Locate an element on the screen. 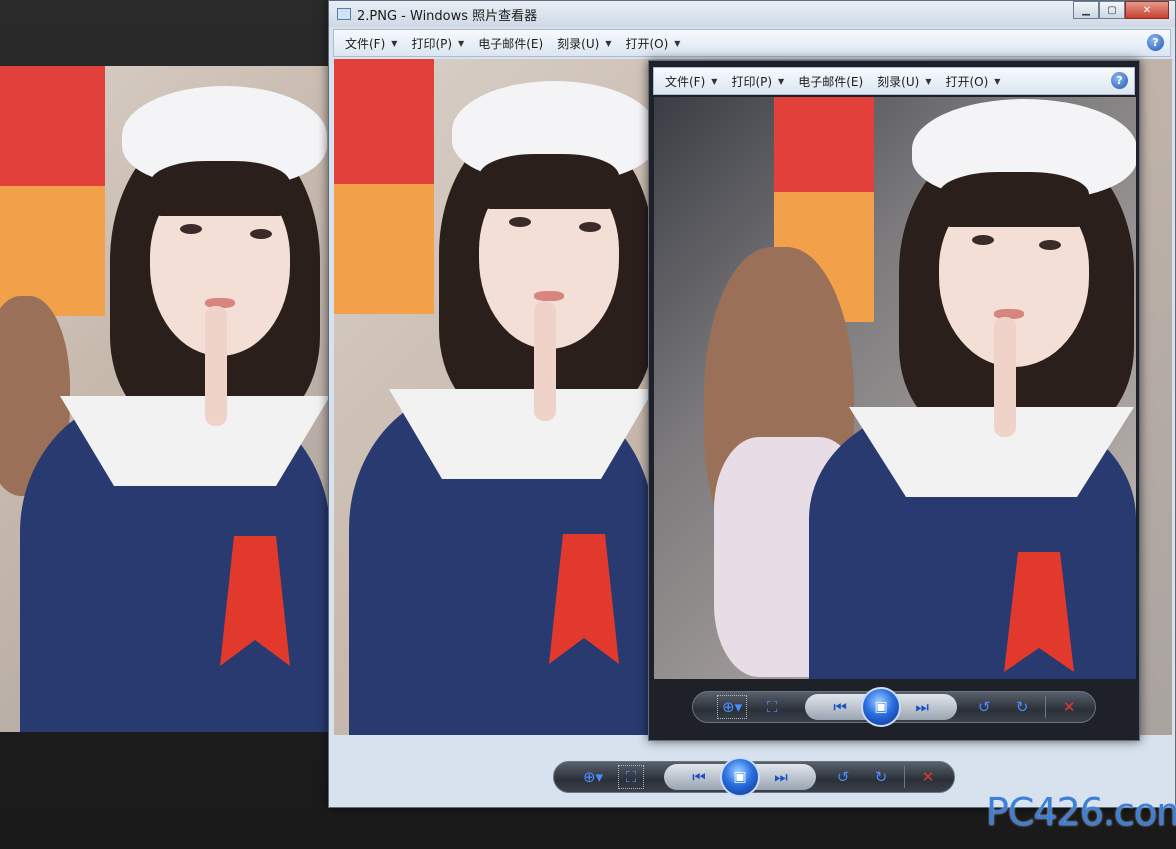 The image size is (1176, 849). window-title: 2.PNG - Windows 照片查看器 is located at coordinates (447, 16).